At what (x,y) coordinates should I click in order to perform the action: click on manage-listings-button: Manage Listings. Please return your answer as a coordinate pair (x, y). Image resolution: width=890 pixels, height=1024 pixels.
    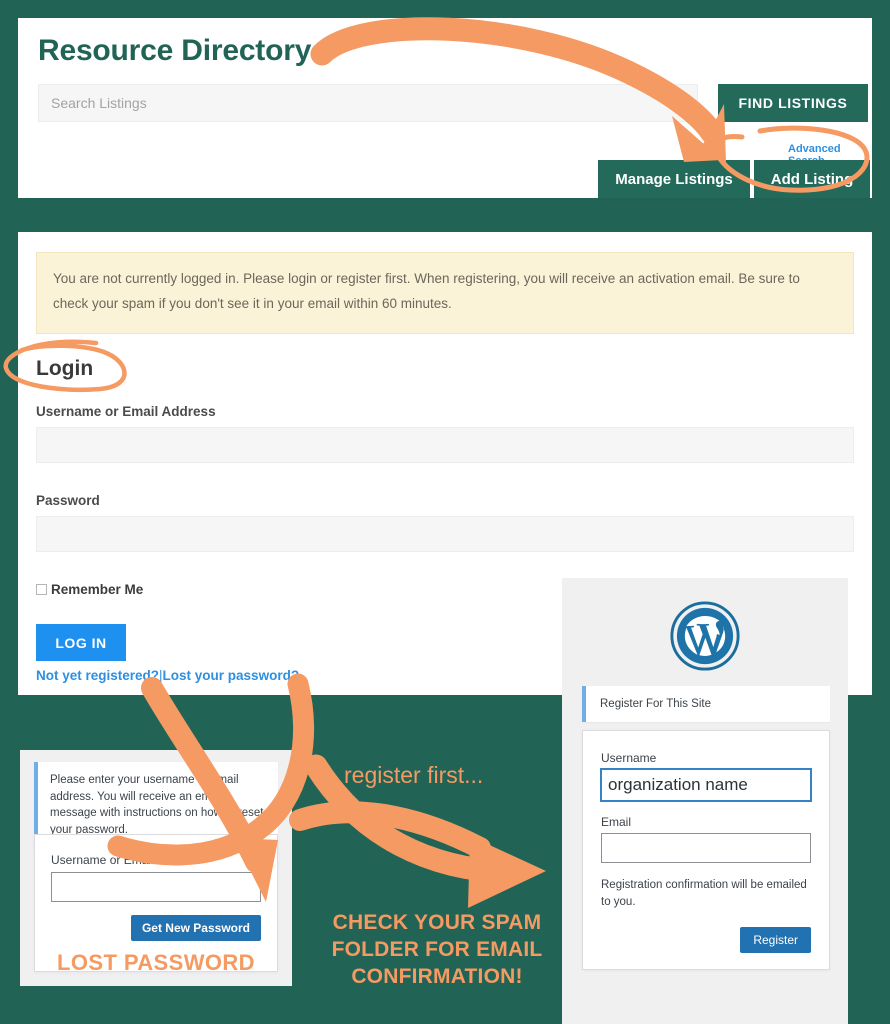
    Looking at the image, I should click on (674, 179).